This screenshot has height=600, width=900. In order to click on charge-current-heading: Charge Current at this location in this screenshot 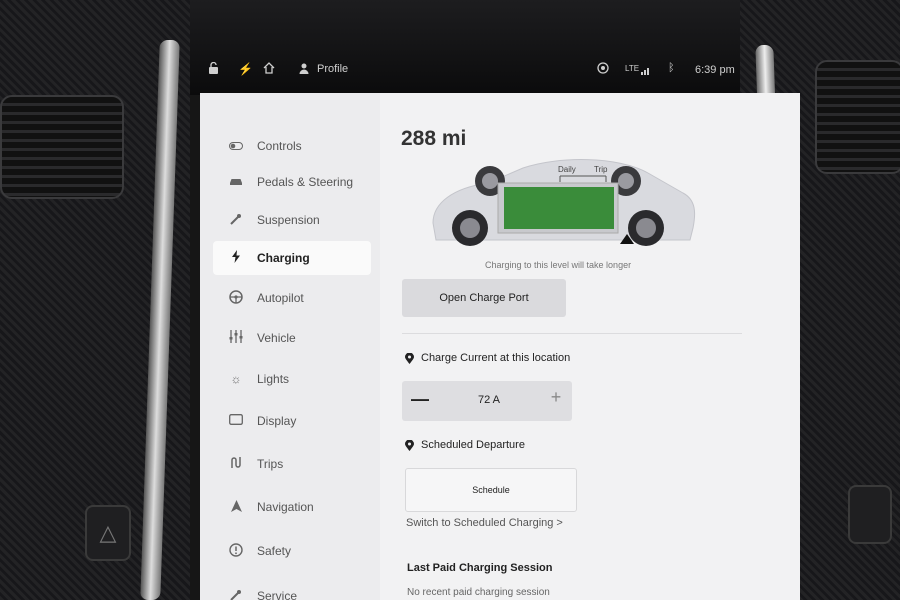, I will do `click(487, 358)`.